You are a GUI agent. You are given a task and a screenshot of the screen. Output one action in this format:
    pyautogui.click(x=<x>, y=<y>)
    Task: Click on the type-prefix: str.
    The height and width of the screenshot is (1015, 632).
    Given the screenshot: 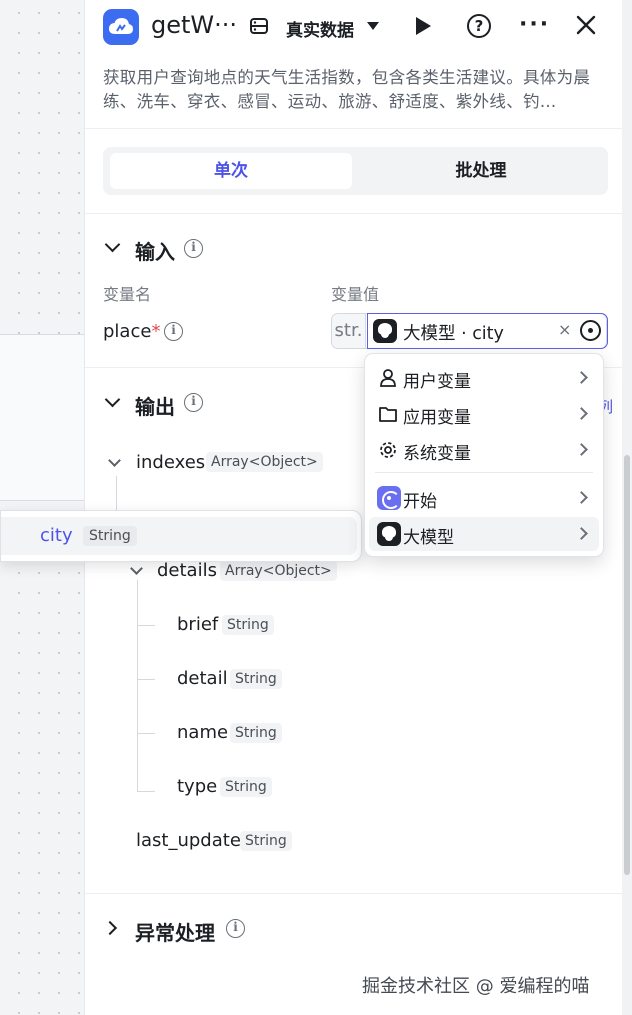 What is the action you would take?
    pyautogui.click(x=349, y=331)
    